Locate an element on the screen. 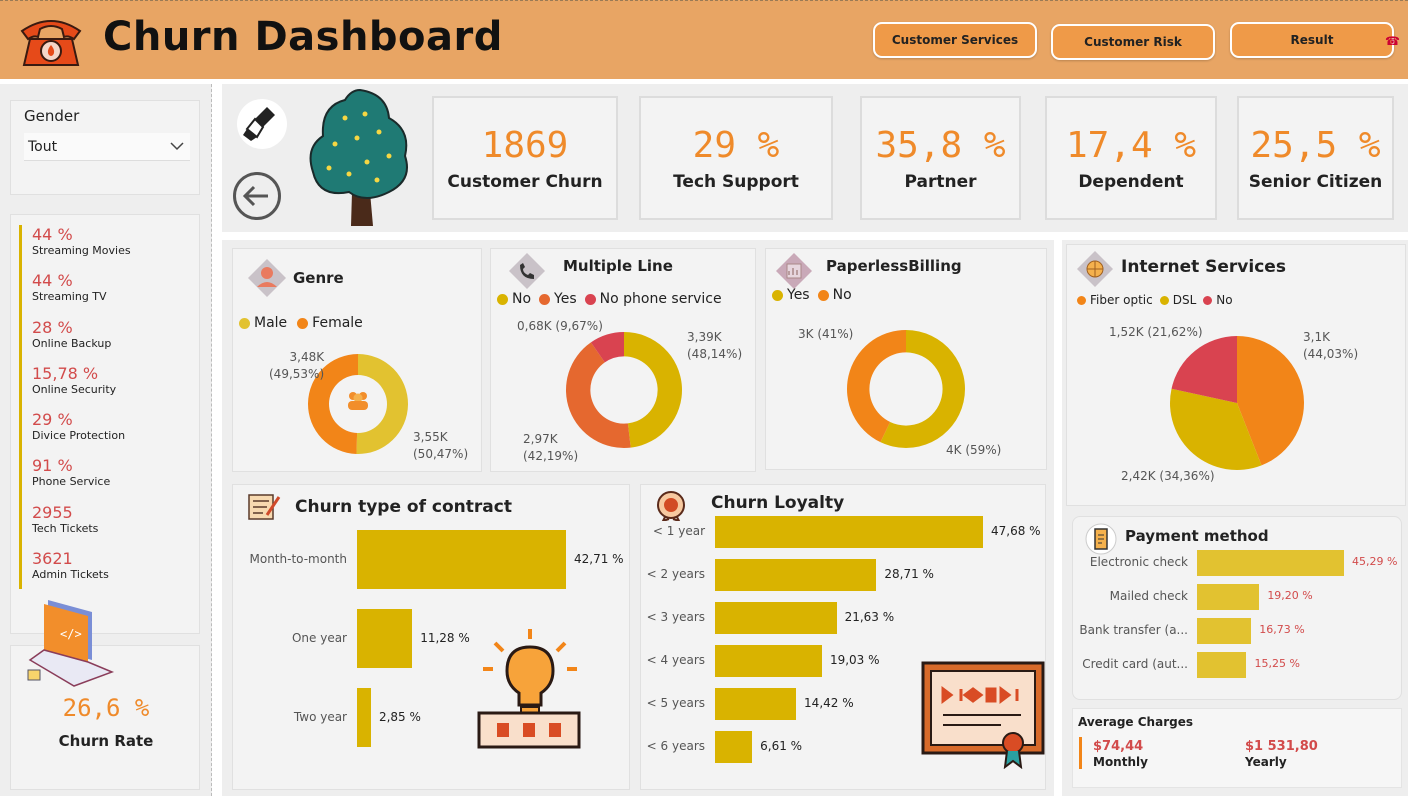 Image resolution: width=1408 pixels, height=796 pixels. monthly-value: $74,44 is located at coordinates (1118, 746).